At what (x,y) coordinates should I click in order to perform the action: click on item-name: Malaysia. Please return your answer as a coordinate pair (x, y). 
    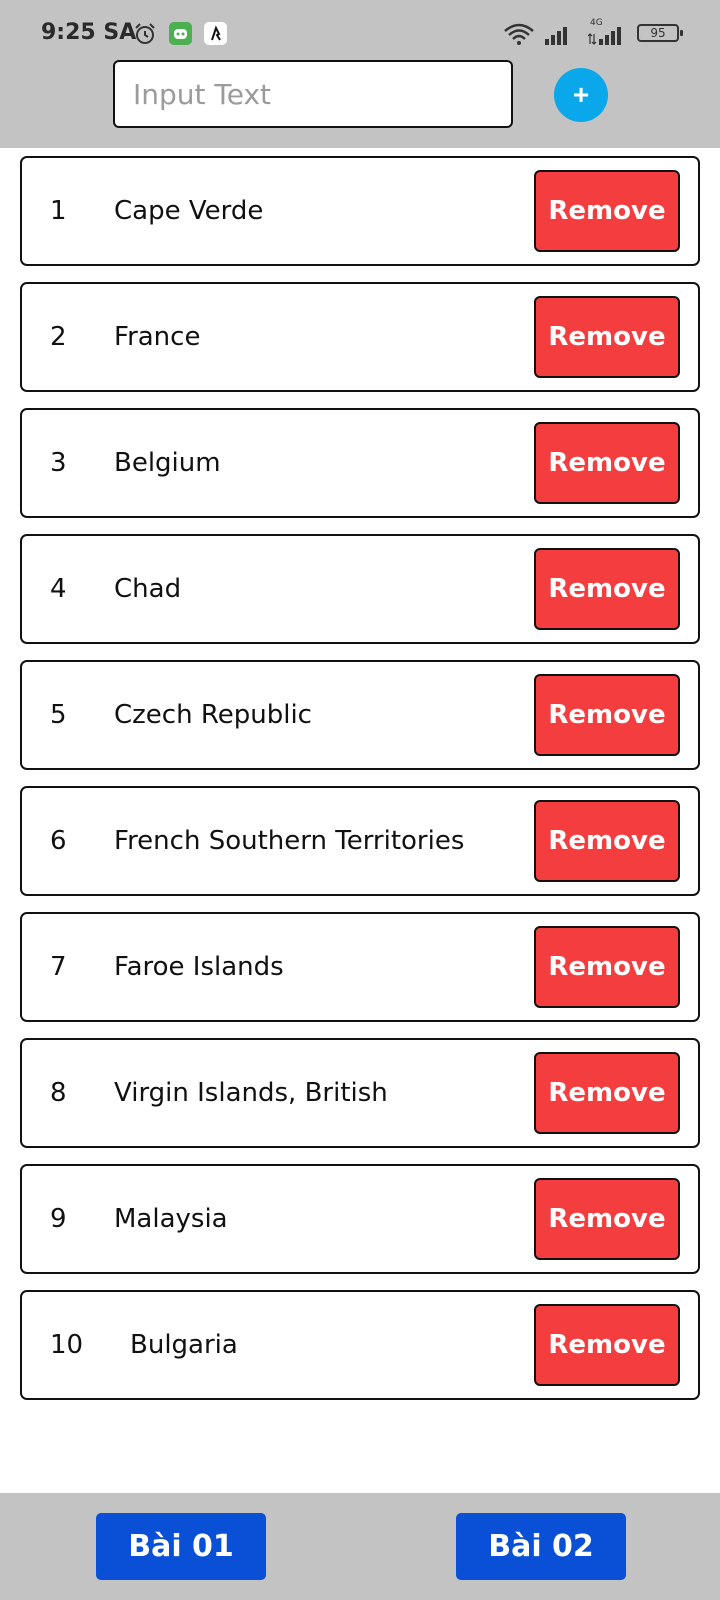
    Looking at the image, I should click on (171, 1219).